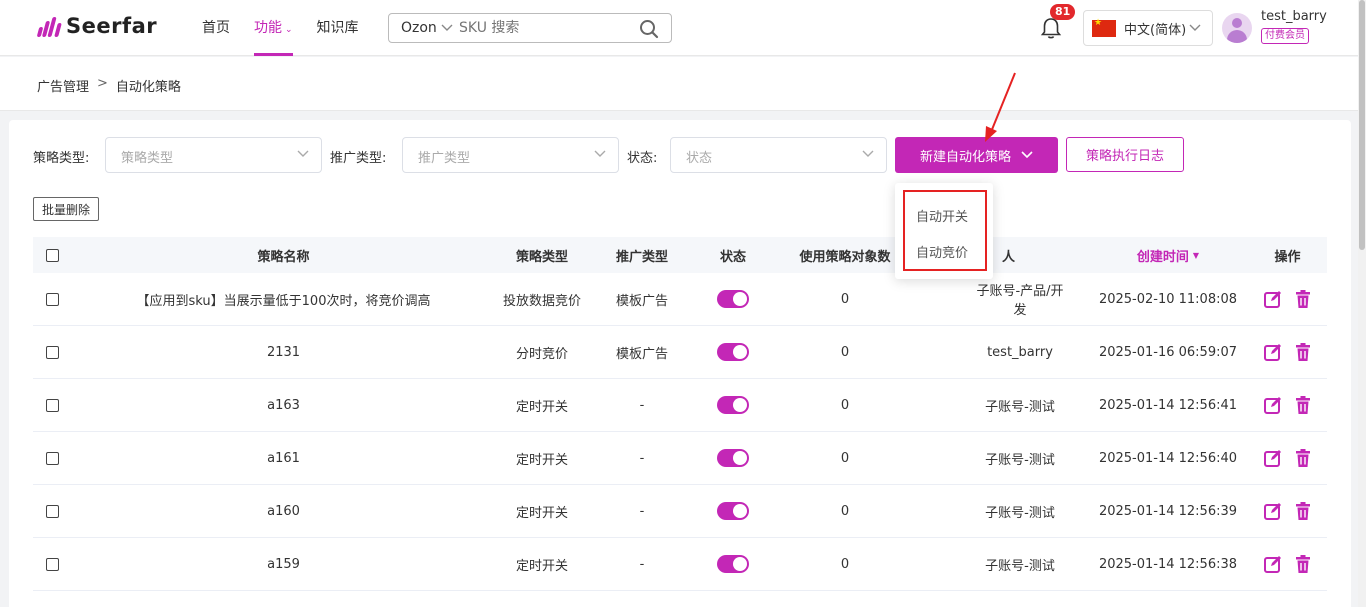 The height and width of the screenshot is (607, 1366). I want to click on col-header-status: 状态, so click(732, 257).